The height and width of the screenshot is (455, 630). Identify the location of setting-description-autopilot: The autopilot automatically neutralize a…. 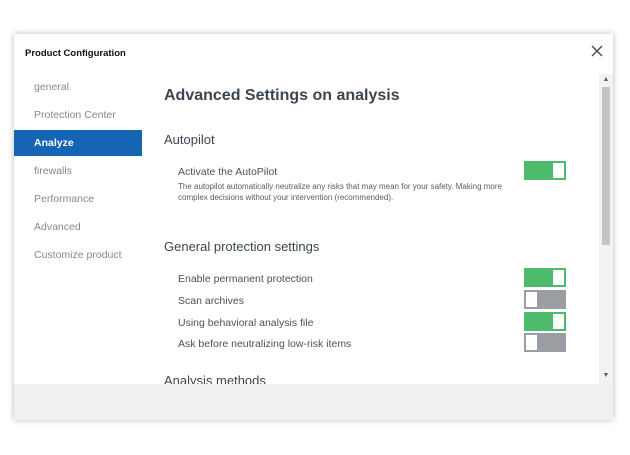
(340, 192).